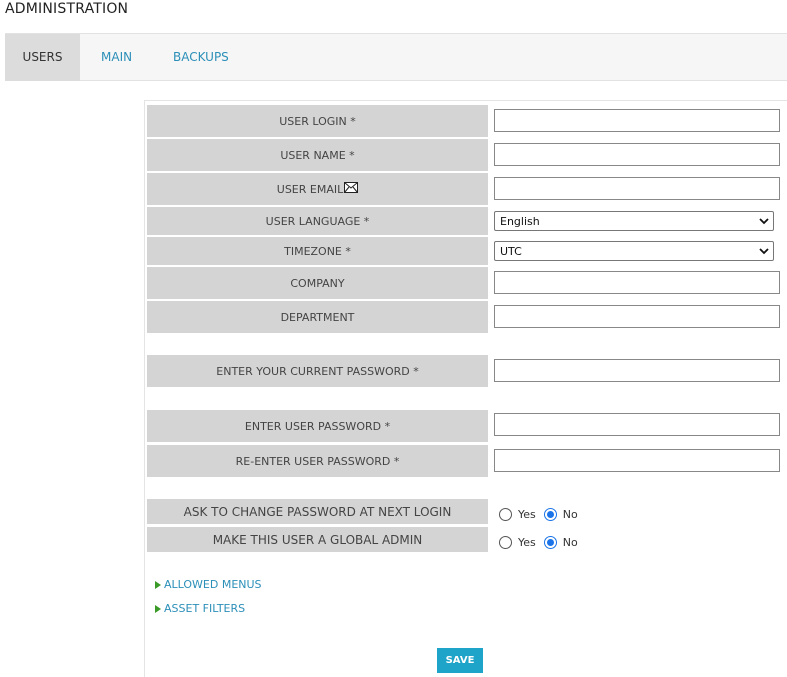 The width and height of the screenshot is (787, 677). I want to click on ask-change-password-radio-group: Yes No, so click(542, 514).